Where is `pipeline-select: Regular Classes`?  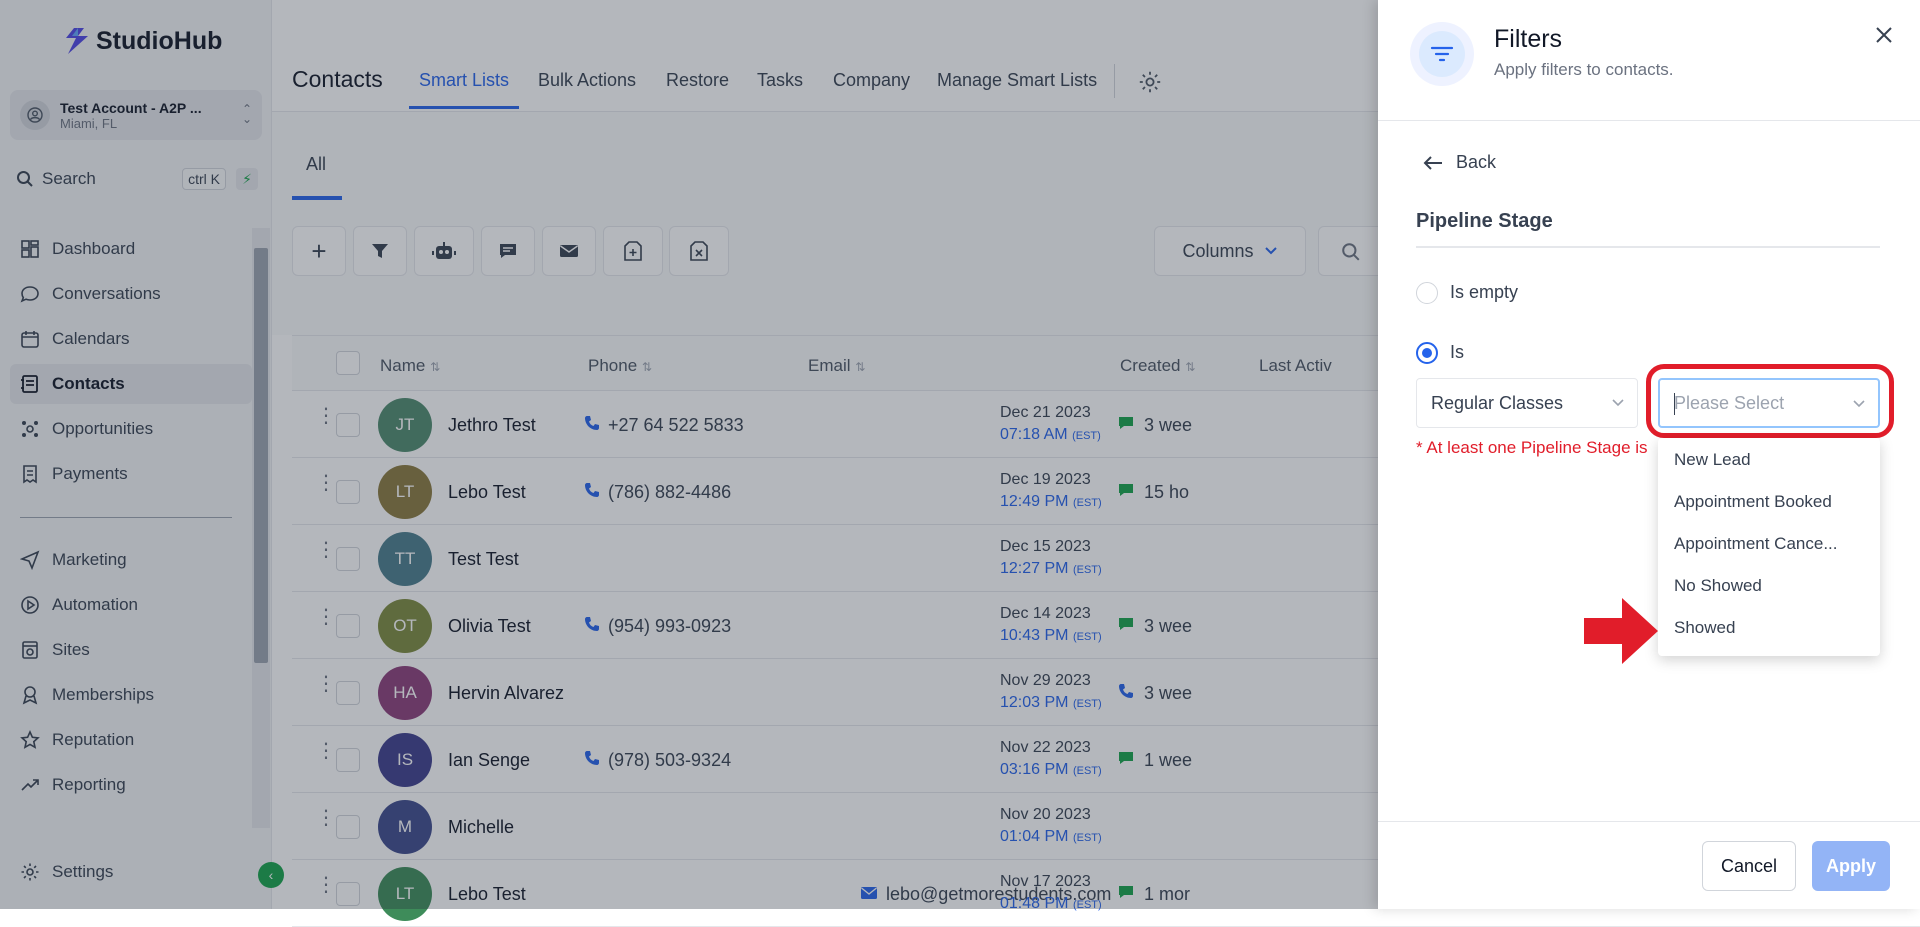 pipeline-select: Regular Classes is located at coordinates (1527, 403).